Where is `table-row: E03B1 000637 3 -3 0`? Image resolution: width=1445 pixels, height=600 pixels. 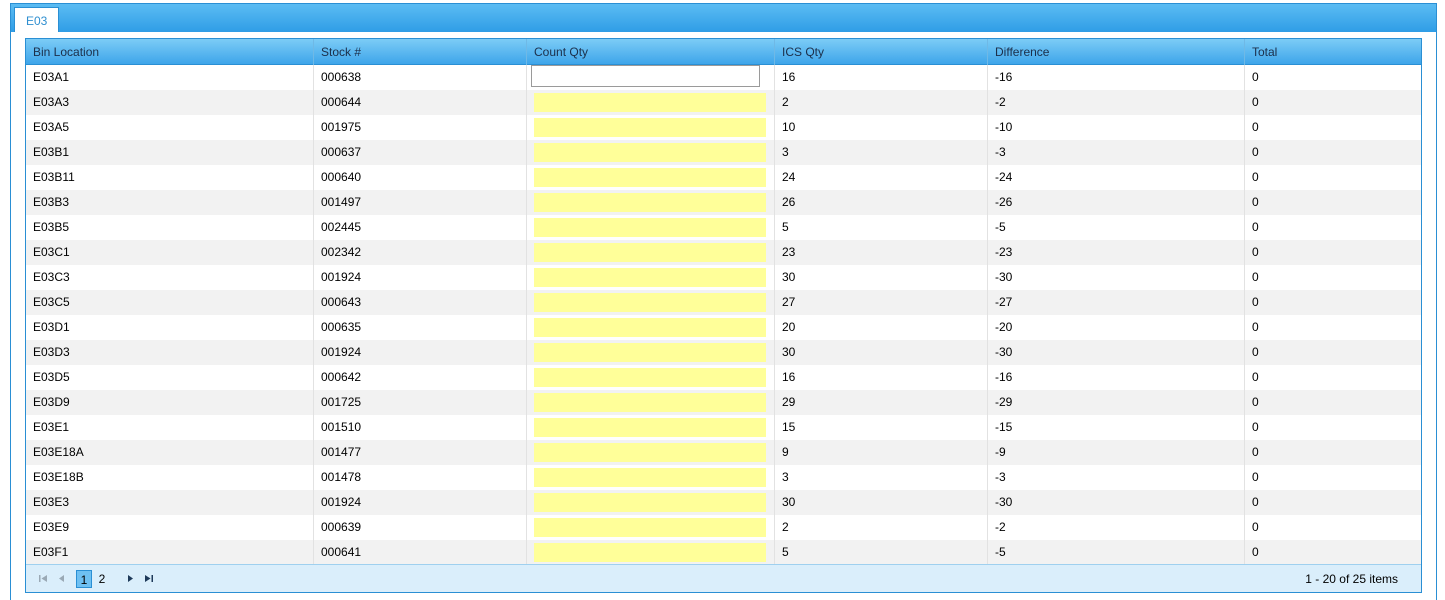 table-row: E03B1 000637 3 -3 0 is located at coordinates (723, 152).